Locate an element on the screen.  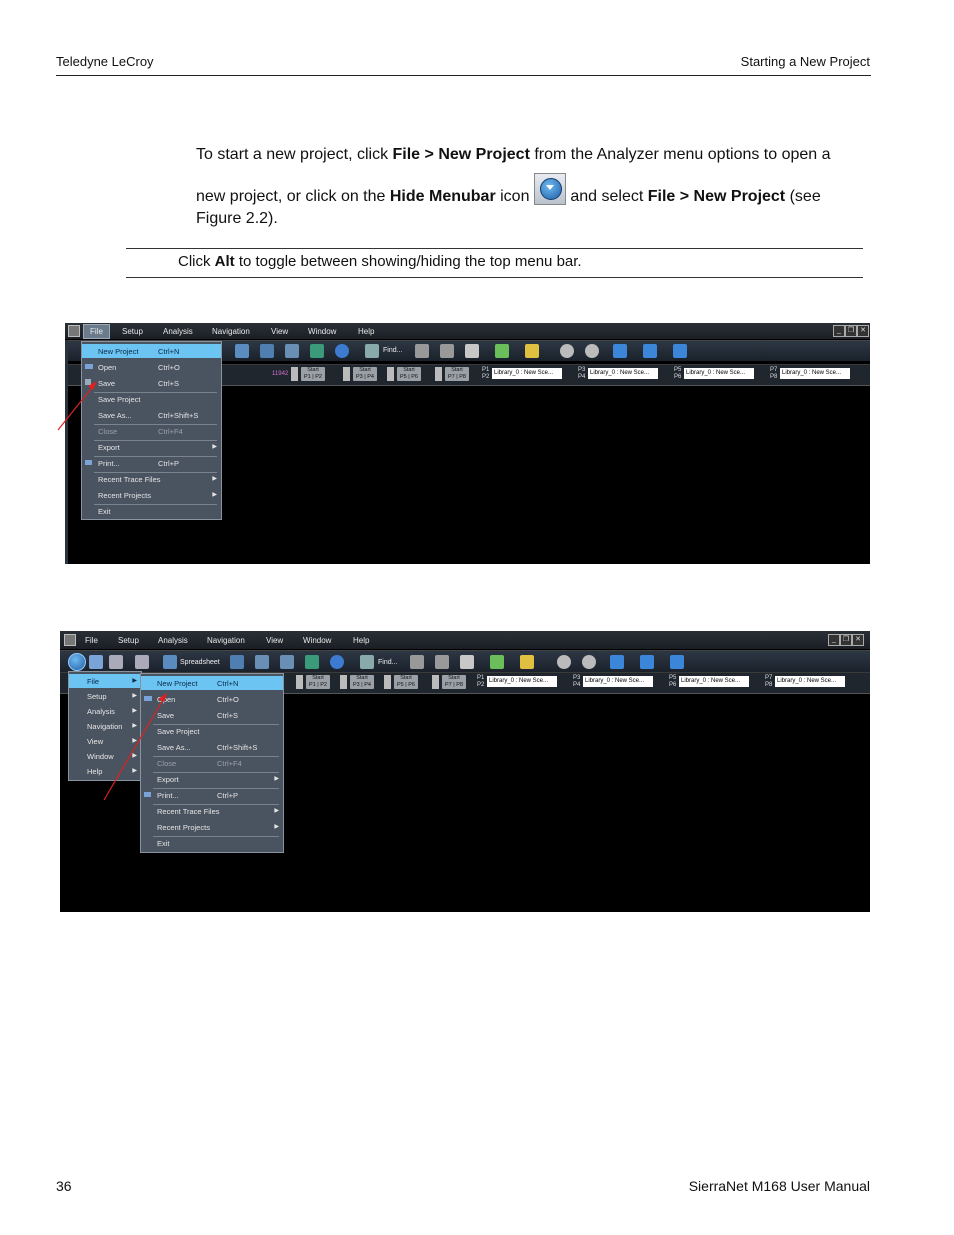
side-menu-view: View ▶ is located at coordinates (105, 741).